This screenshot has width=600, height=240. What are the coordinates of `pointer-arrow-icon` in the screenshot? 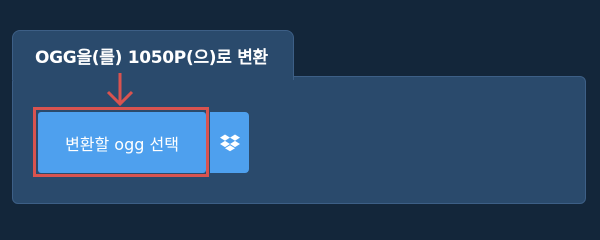 It's located at (120, 89).